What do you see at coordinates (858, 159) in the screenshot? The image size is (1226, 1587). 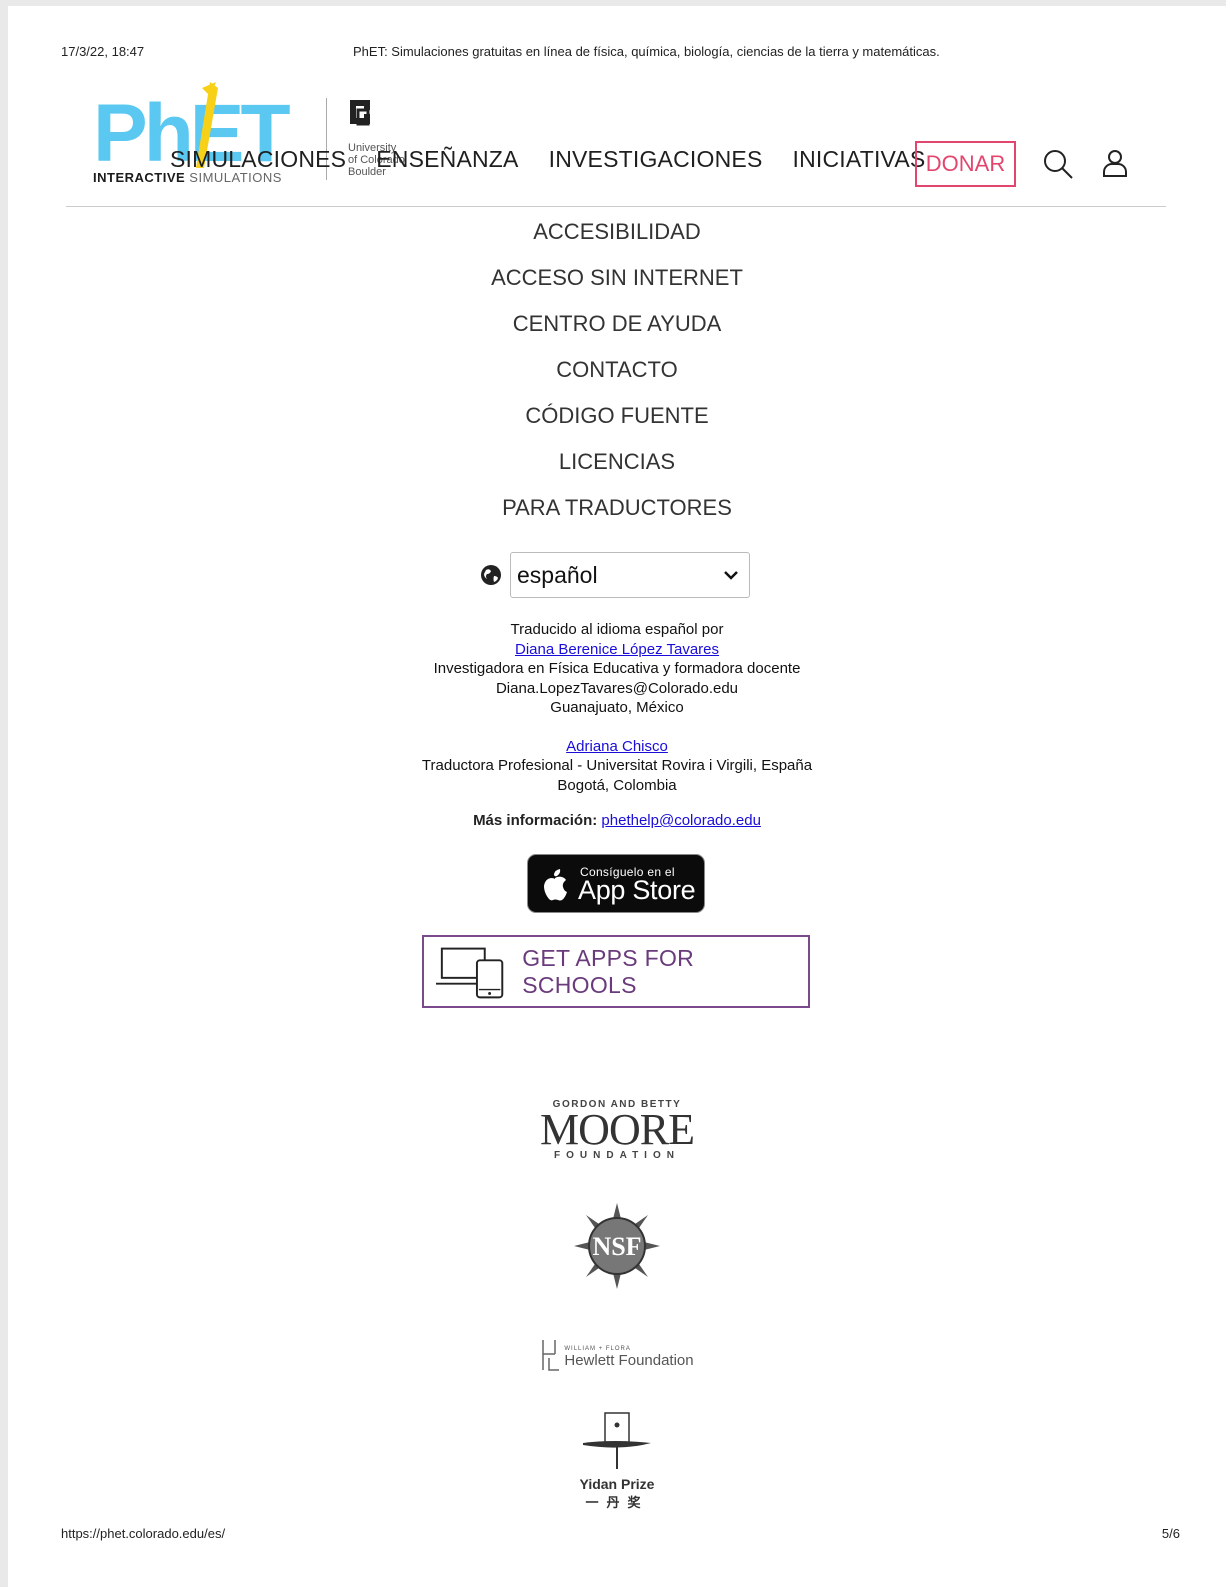 I see `nav-iniciativas: INICIATIVAS` at bounding box center [858, 159].